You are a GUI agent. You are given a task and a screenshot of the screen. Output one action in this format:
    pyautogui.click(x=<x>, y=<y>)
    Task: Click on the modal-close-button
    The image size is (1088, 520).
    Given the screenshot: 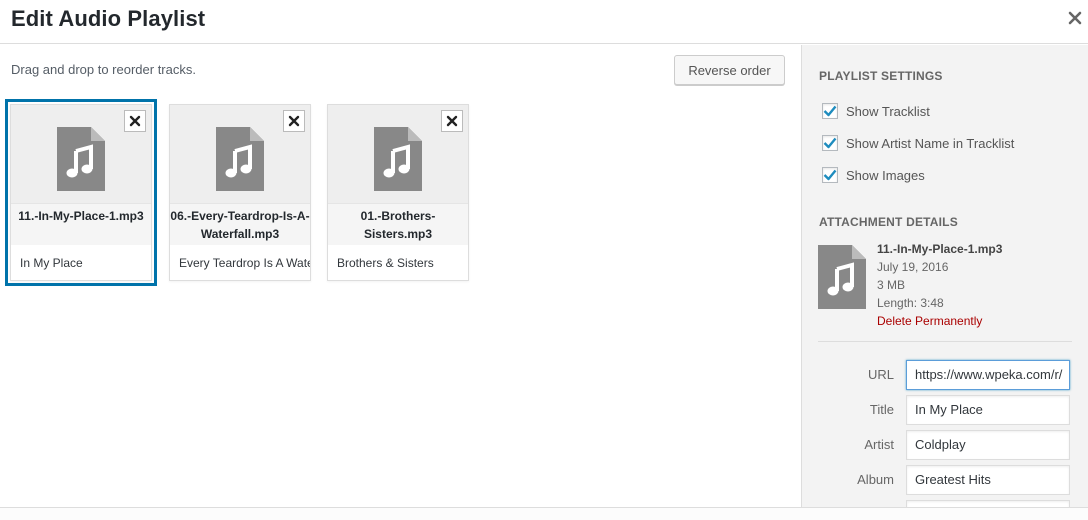 What is the action you would take?
    pyautogui.click(x=1075, y=18)
    